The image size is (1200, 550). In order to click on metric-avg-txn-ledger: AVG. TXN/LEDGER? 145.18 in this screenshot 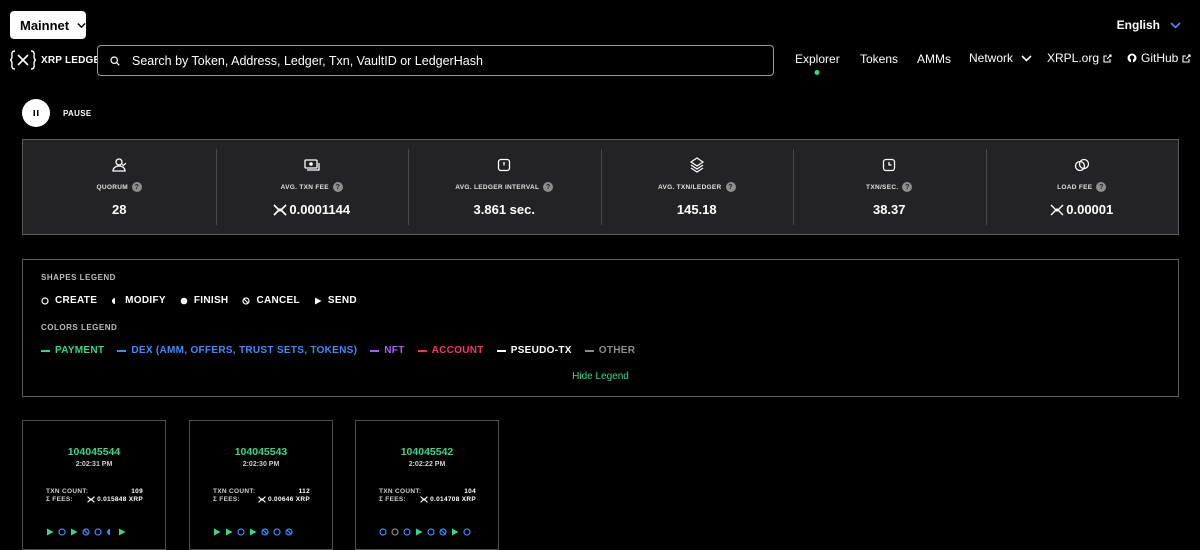, I will do `click(697, 187)`.